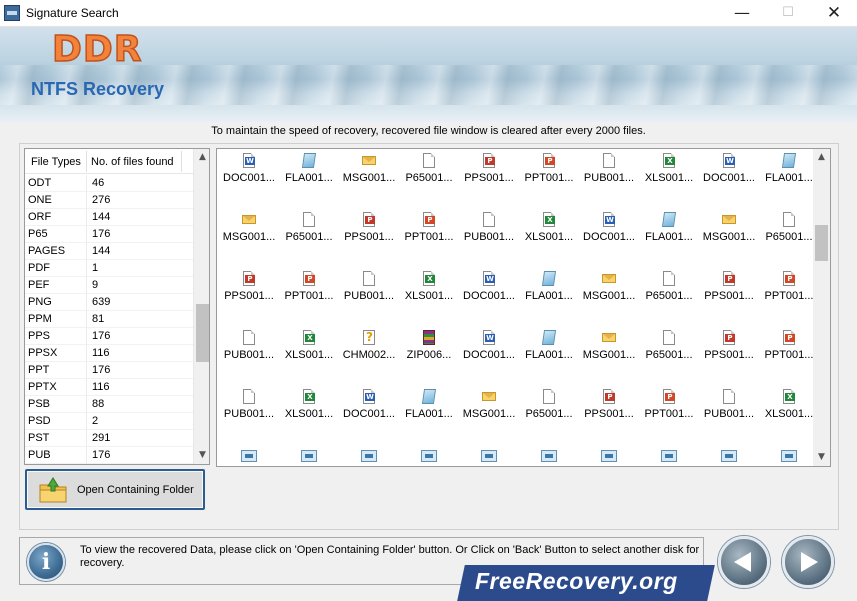 Image resolution: width=857 pixels, height=601 pixels. I want to click on file-type-row: PNG 639, so click(109, 302).